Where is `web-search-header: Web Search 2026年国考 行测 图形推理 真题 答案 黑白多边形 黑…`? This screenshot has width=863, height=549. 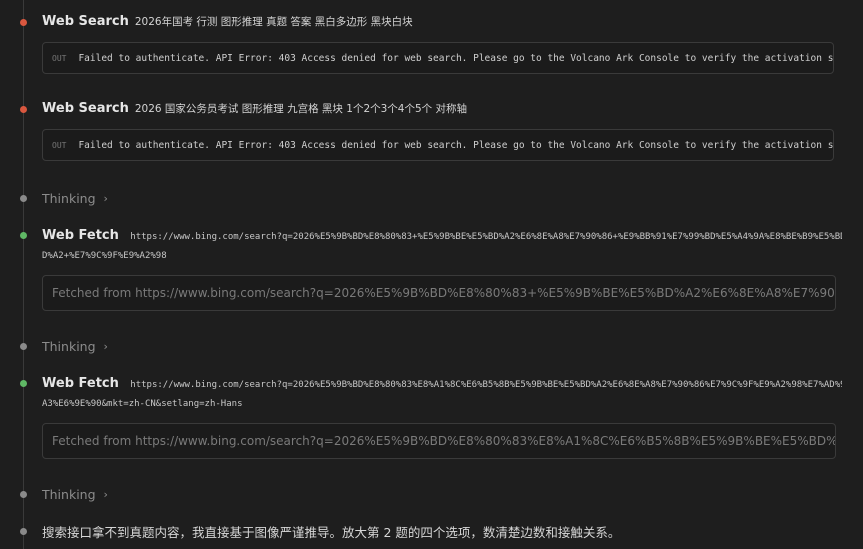
web-search-header: Web Search 2026年国考 行测 图形推理 真题 答案 黑白多边形 黑… is located at coordinates (227, 21).